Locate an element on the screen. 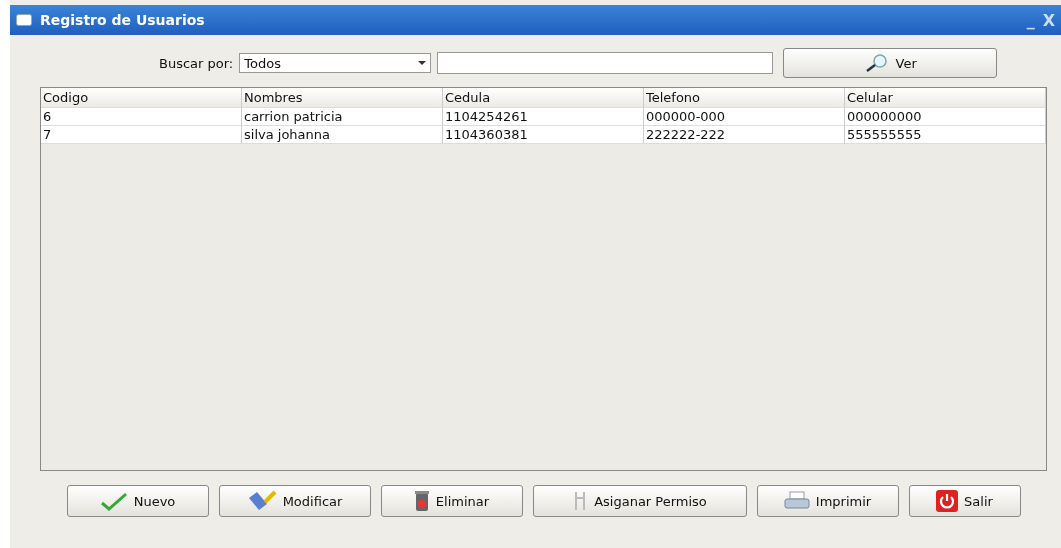  action-button: Nuevo is located at coordinates (137, 501).